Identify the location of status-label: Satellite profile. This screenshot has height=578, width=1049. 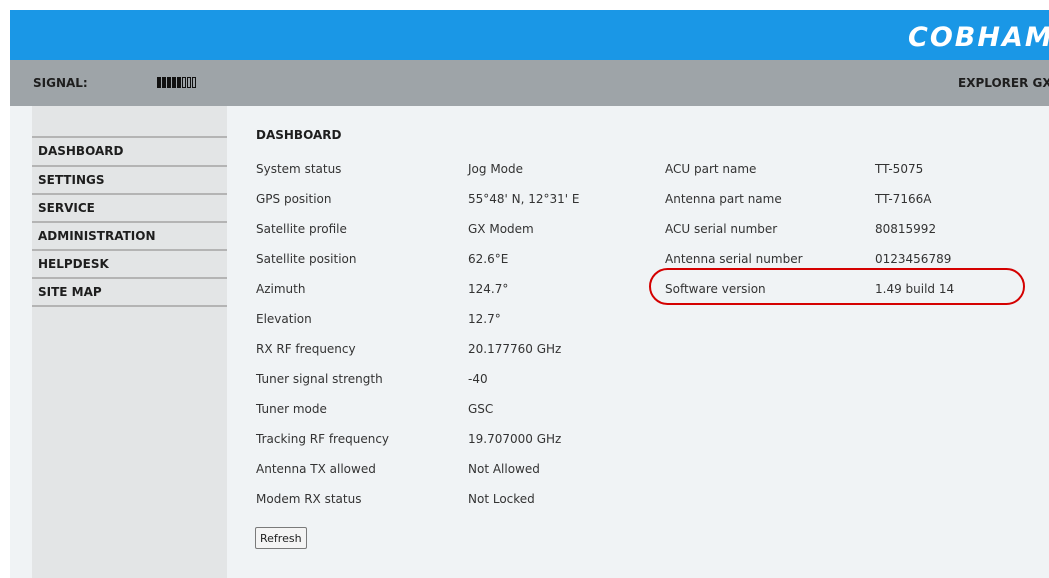
(301, 229).